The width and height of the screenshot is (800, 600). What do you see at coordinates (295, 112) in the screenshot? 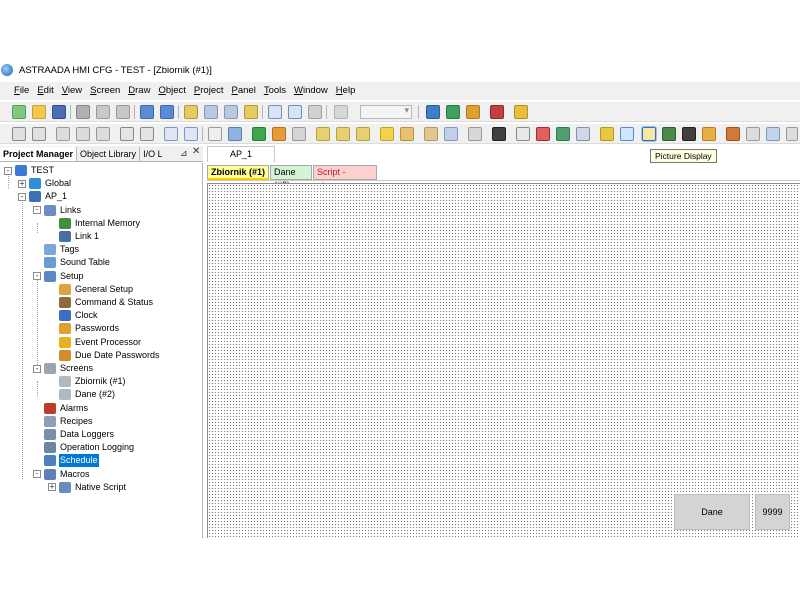
I see `zoom-out-icon` at bounding box center [295, 112].